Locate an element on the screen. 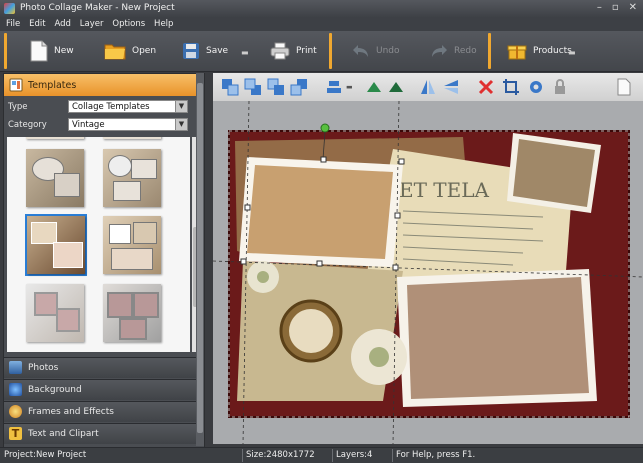 This screenshot has height=463, width=643. section-frames-effects-label: Frames and Effects is located at coordinates (71, 412).